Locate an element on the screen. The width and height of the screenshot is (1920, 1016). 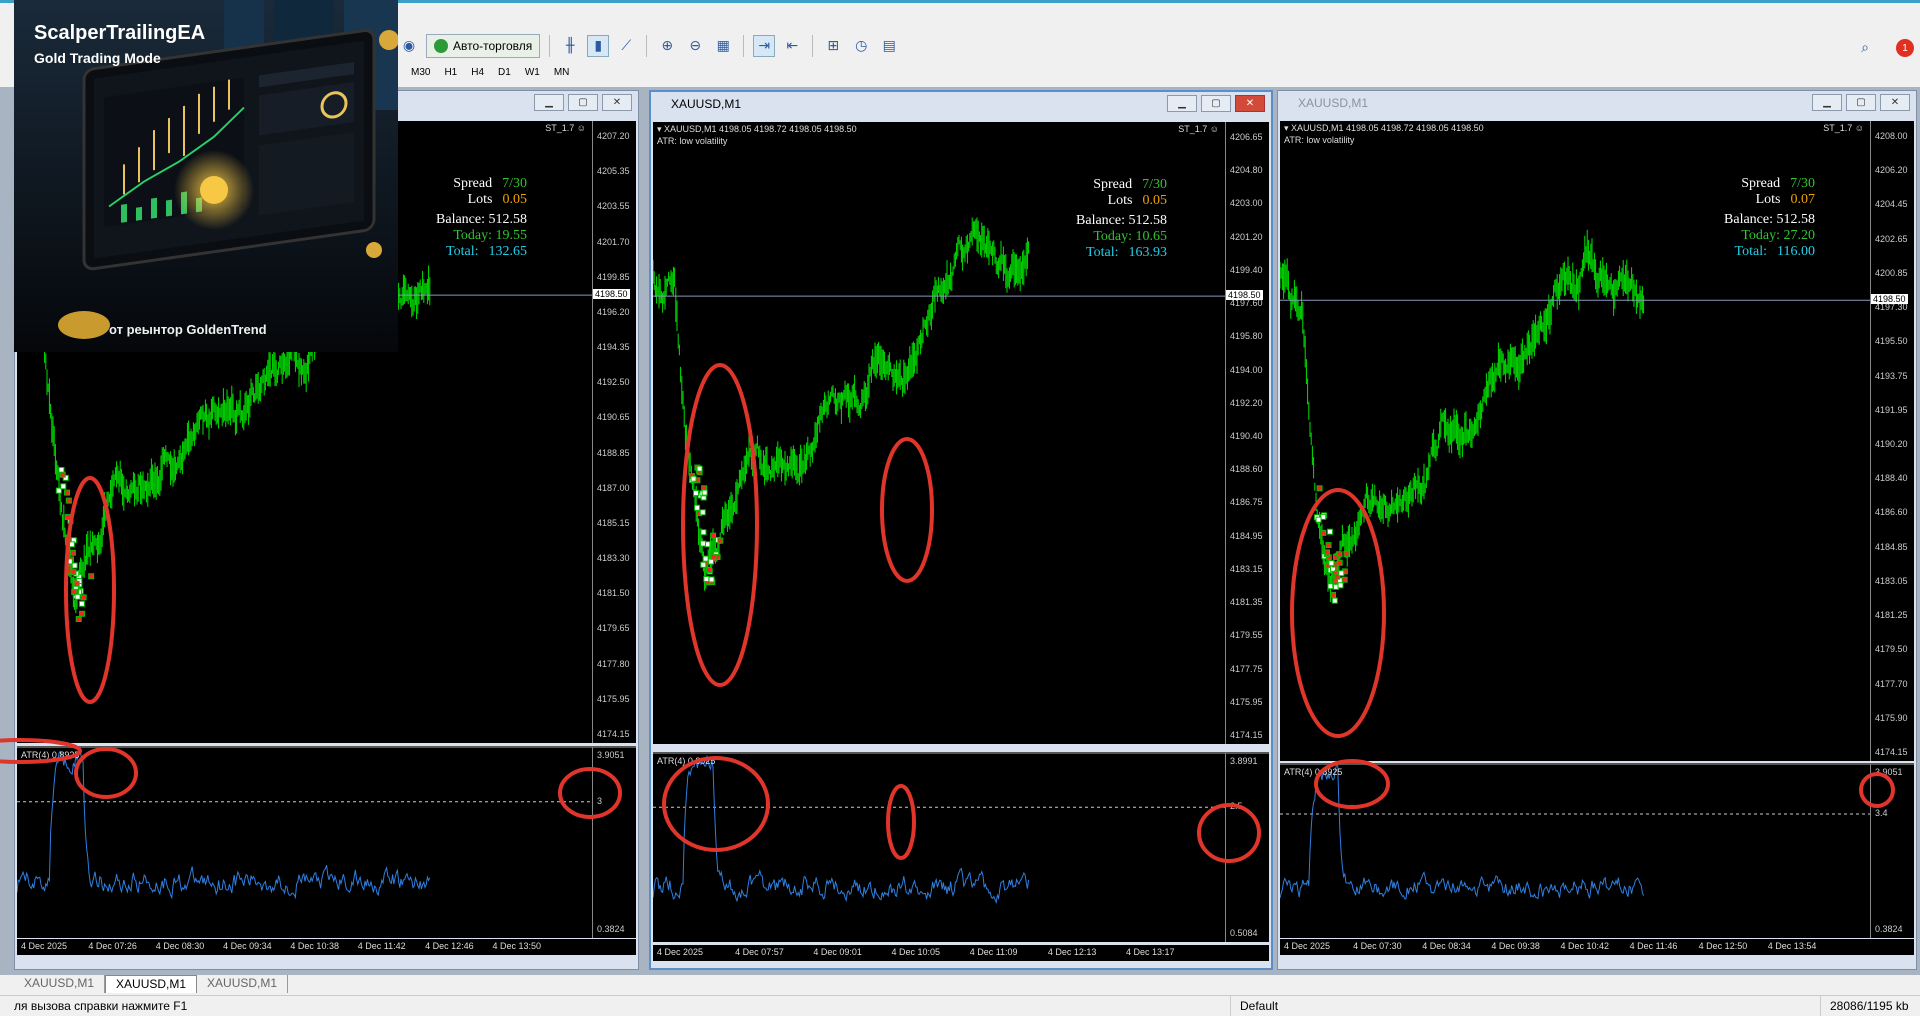
status-profile: Default is located at coordinates (1259, 1006).